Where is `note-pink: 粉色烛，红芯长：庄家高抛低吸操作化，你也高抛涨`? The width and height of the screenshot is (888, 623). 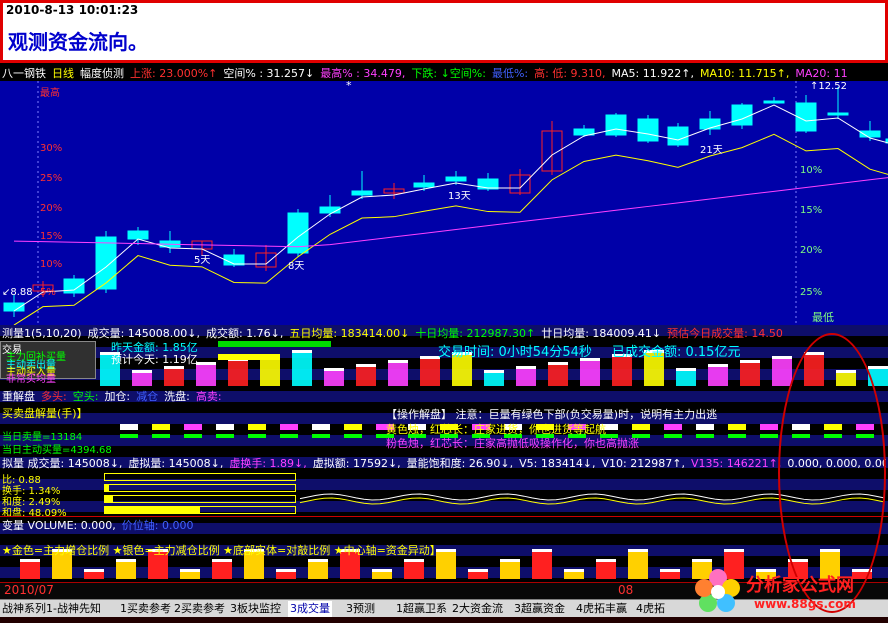 note-pink: 粉色烛，红芯长：庄家高抛低吸操作化，你也高抛涨 is located at coordinates (512, 443).